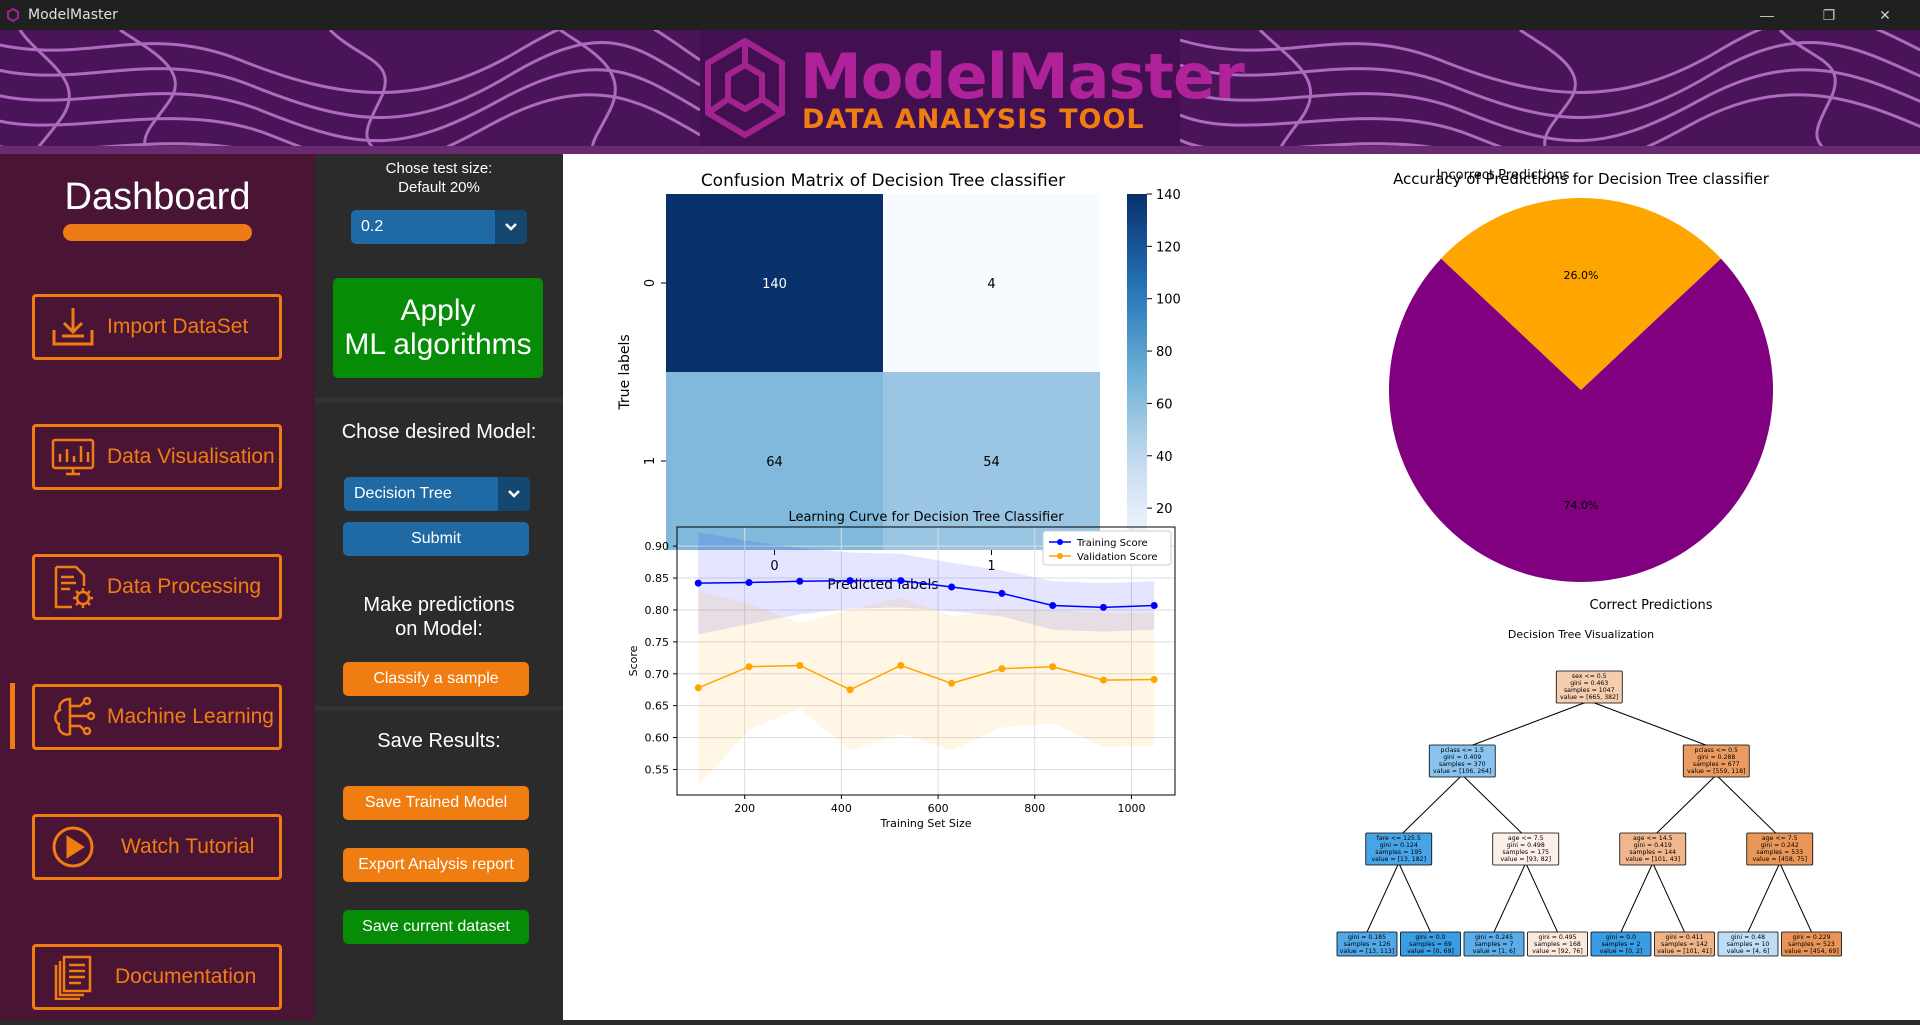 Image resolution: width=1920 pixels, height=1025 pixels. Describe the element at coordinates (372, 226) in the screenshot. I see `test-size-value: 0.2` at that location.